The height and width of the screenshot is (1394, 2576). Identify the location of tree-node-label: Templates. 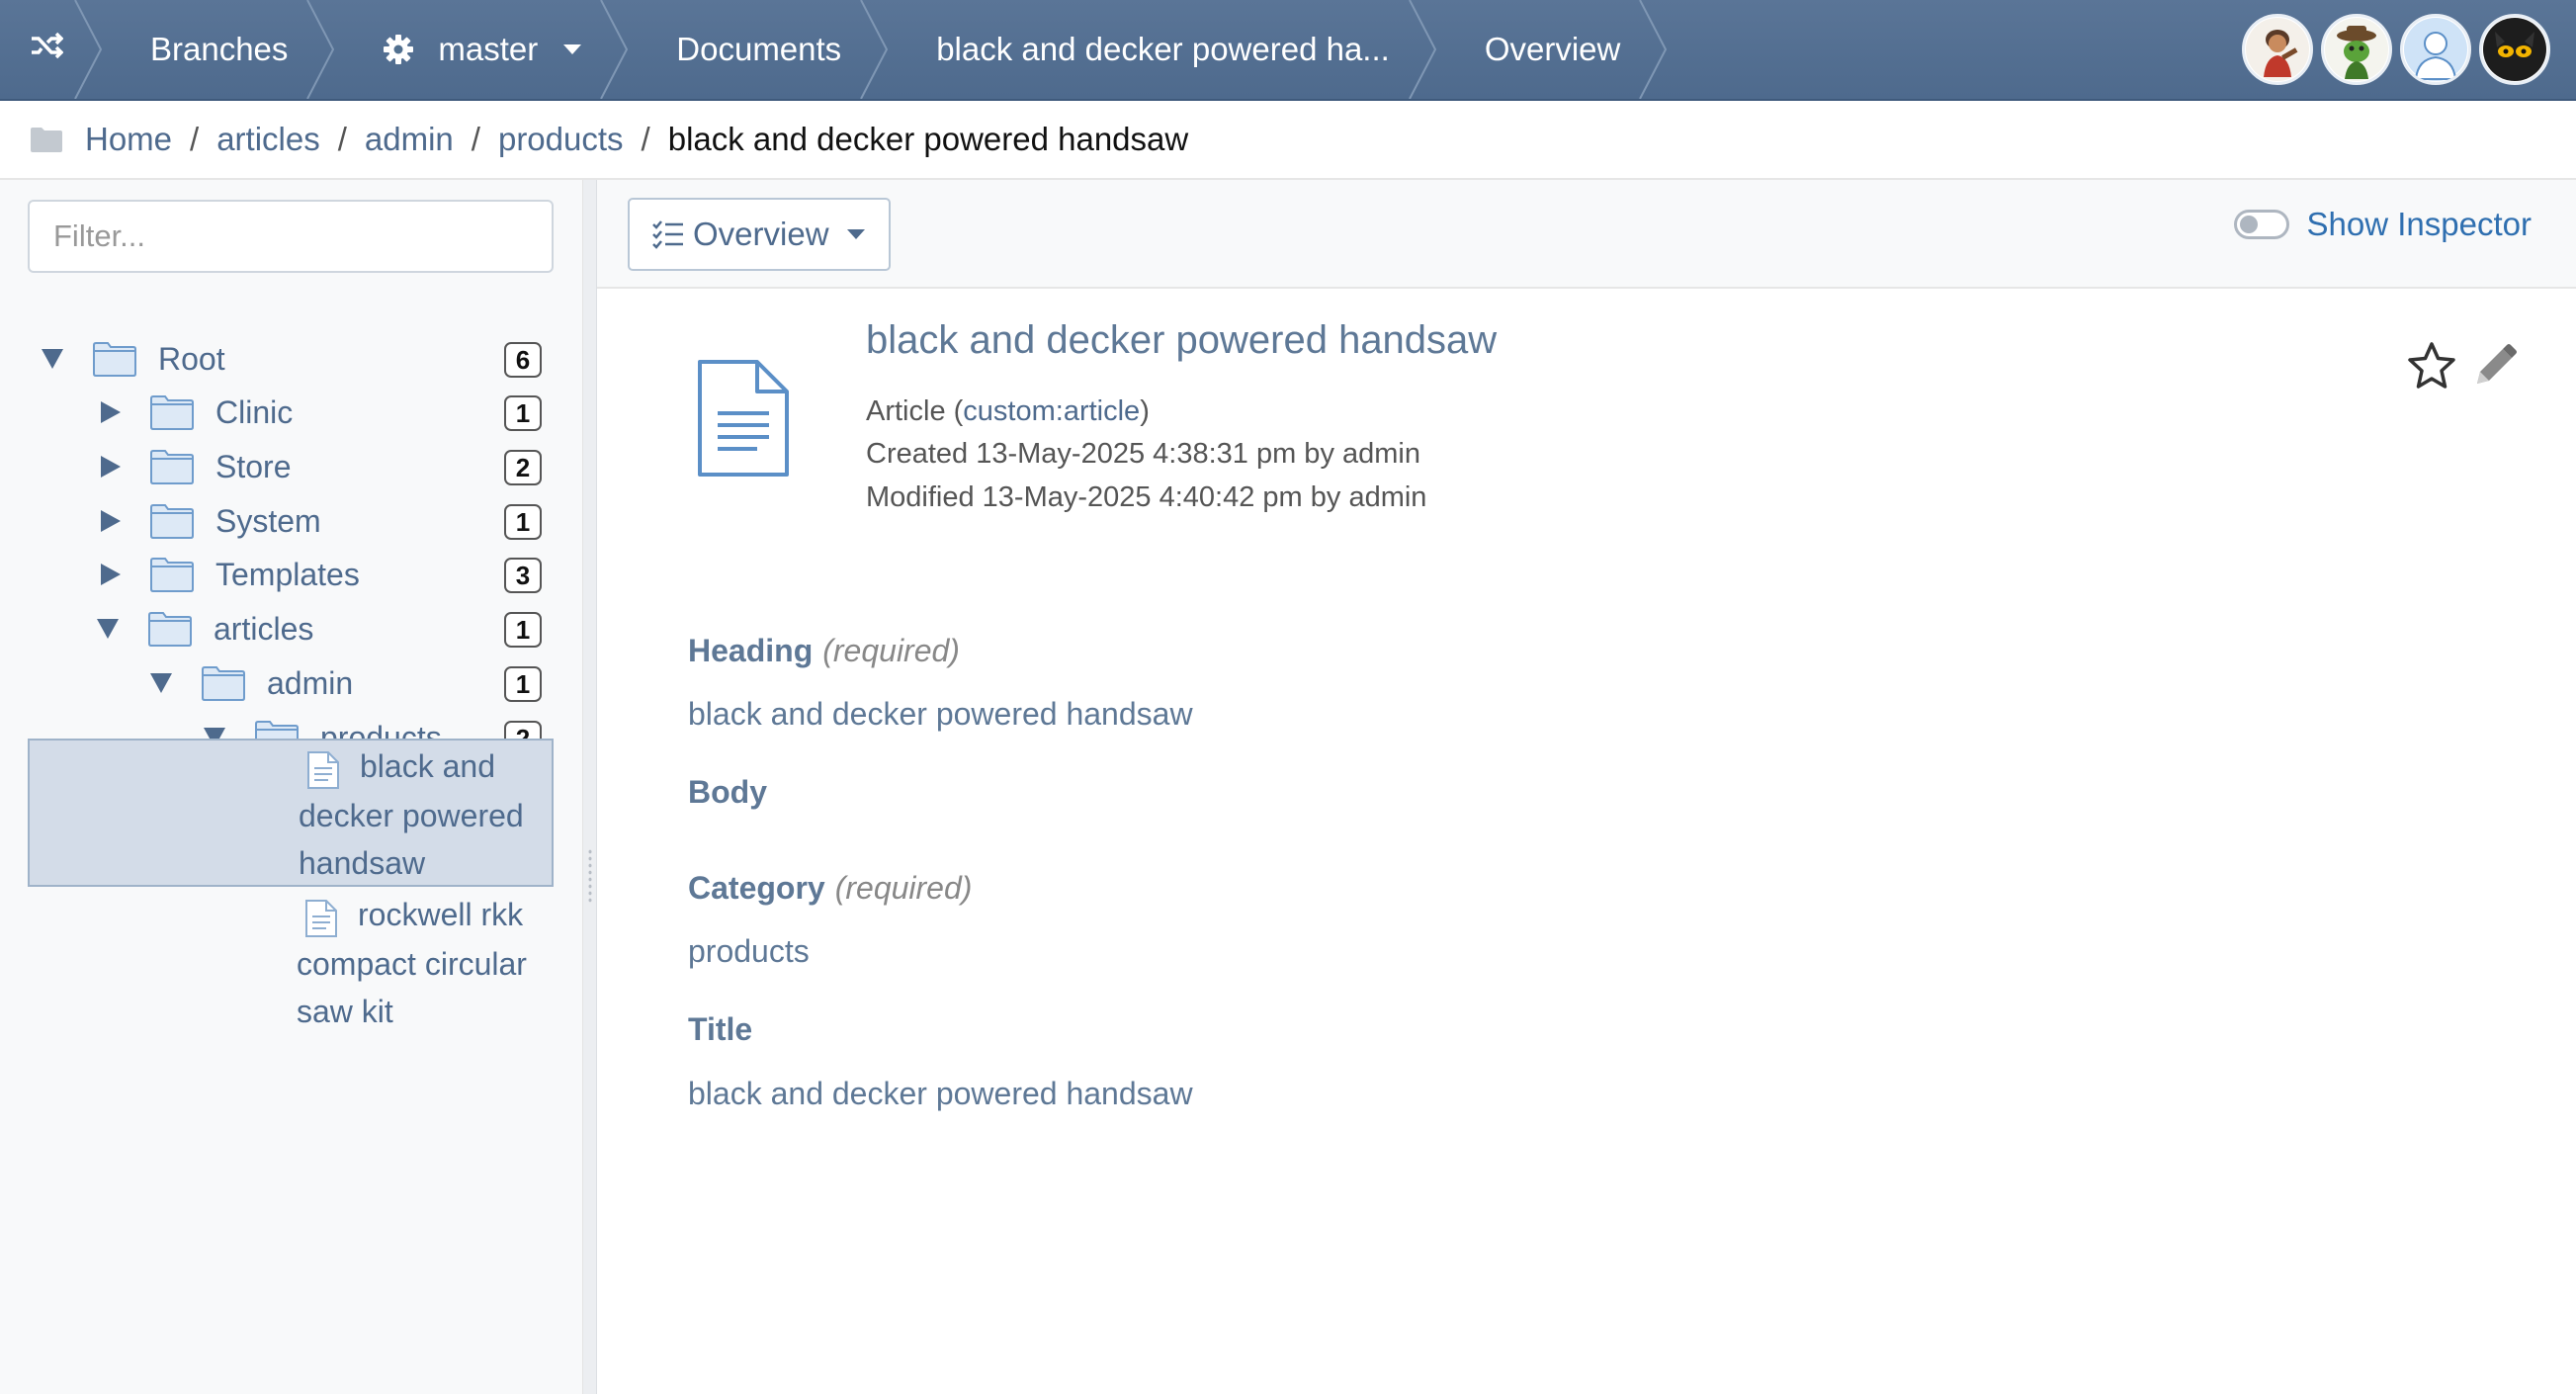
(287, 574).